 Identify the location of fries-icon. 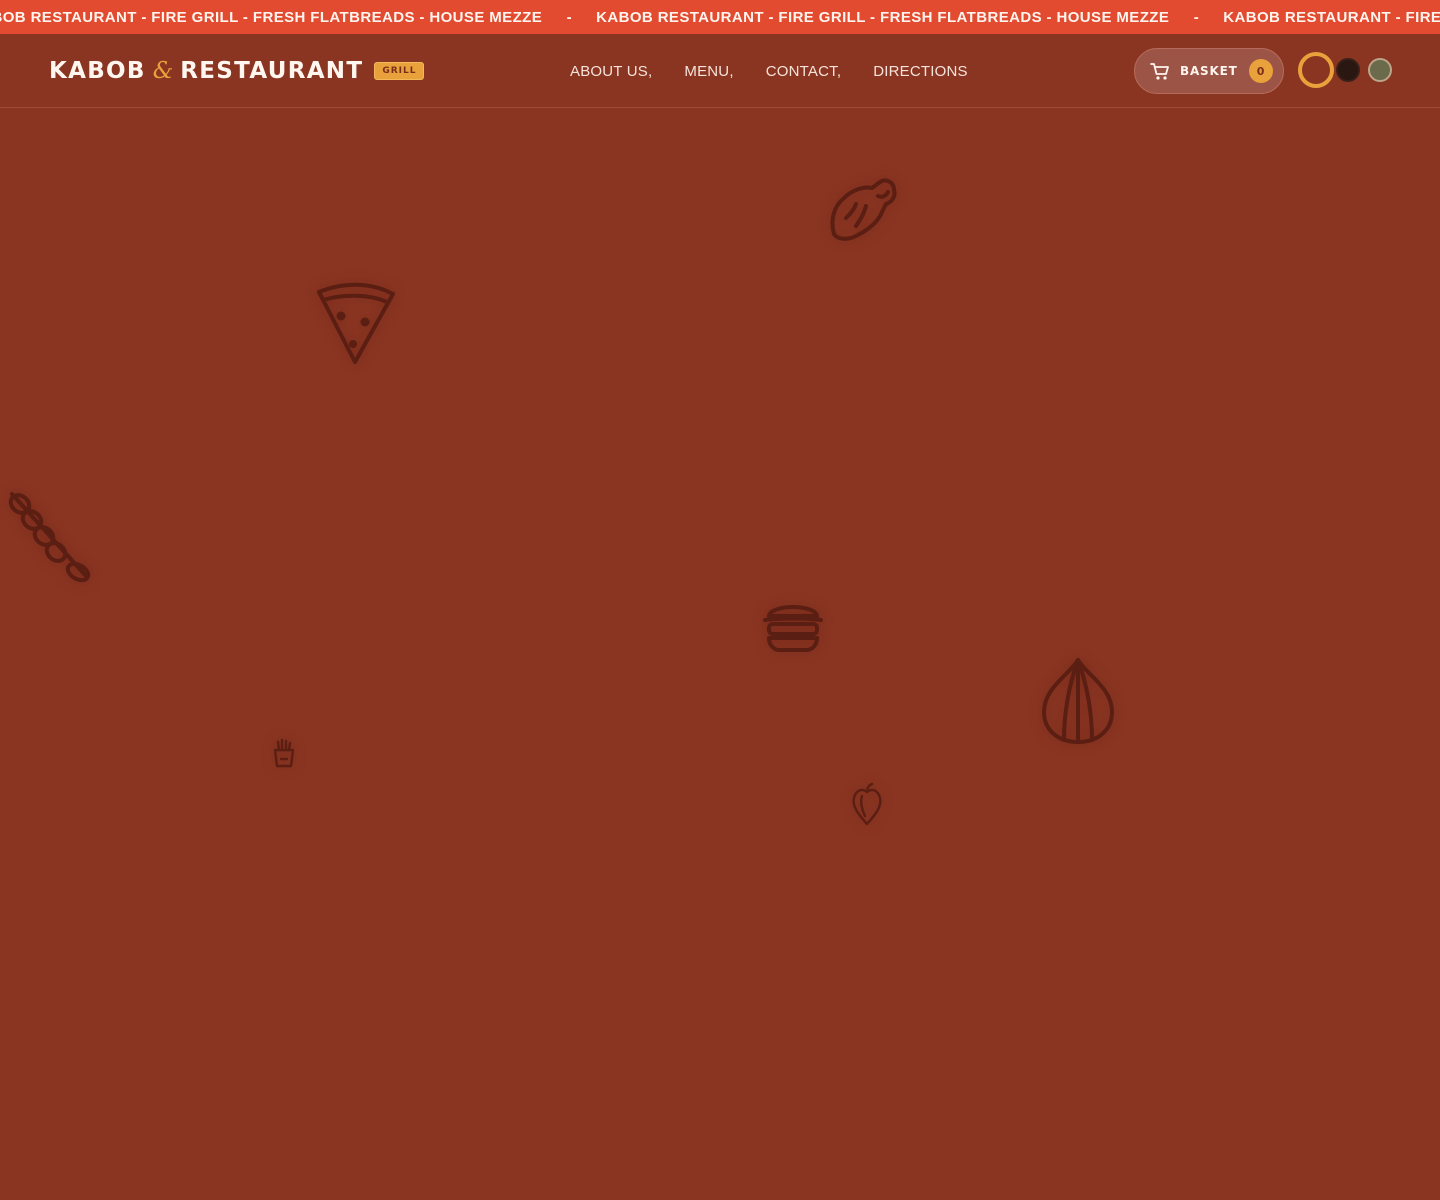
(284, 753).